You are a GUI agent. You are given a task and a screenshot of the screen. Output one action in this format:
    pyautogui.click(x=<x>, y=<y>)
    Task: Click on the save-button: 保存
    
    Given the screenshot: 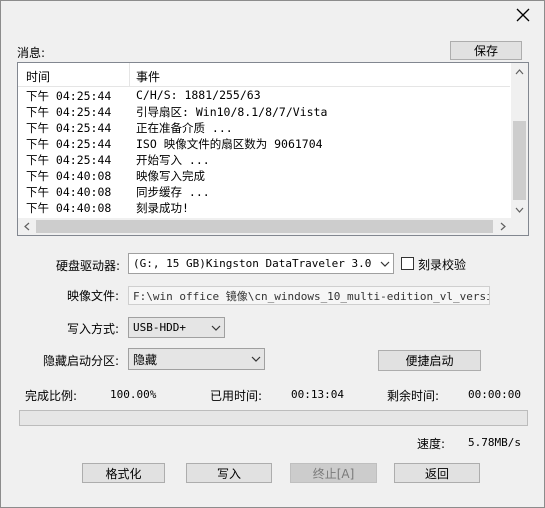 What is the action you would take?
    pyautogui.click(x=486, y=50)
    